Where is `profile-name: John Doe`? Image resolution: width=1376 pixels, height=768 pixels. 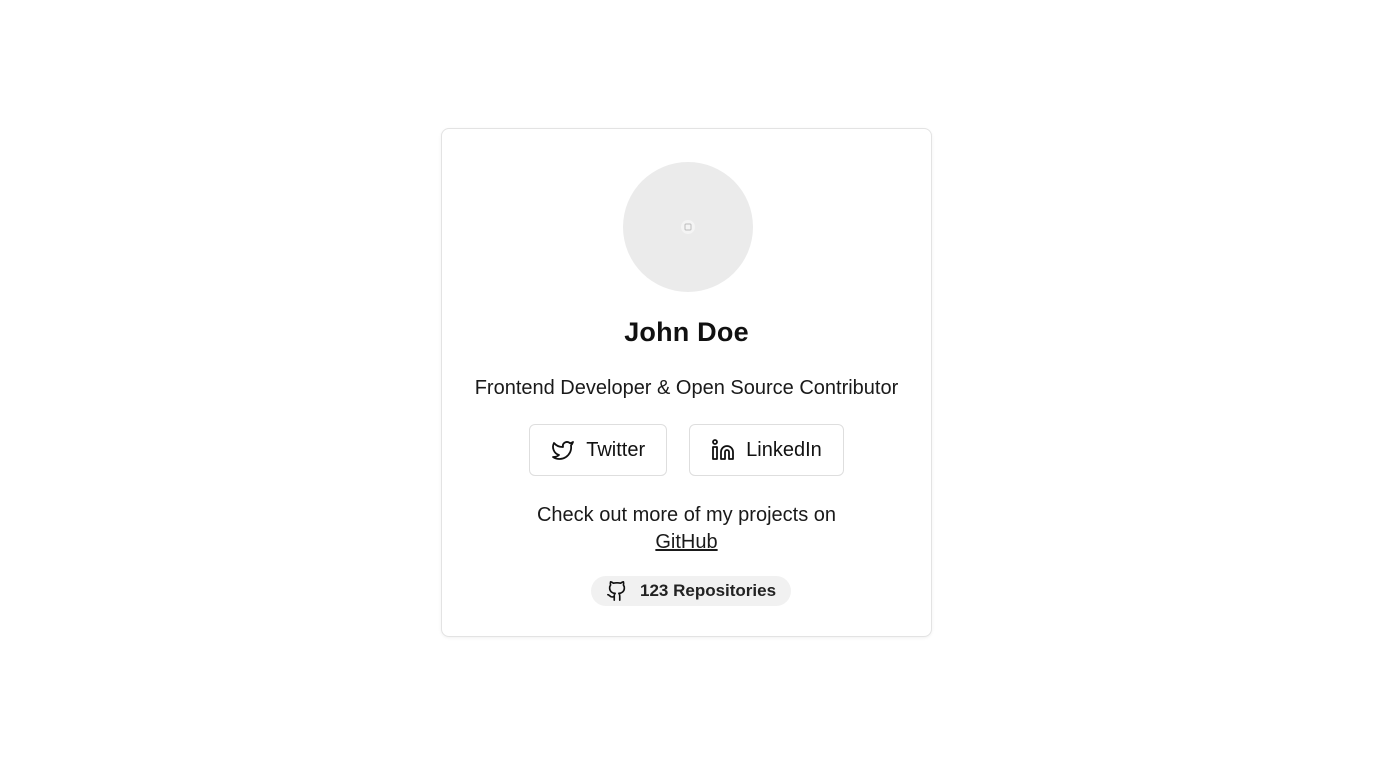
profile-name: John Doe is located at coordinates (686, 332).